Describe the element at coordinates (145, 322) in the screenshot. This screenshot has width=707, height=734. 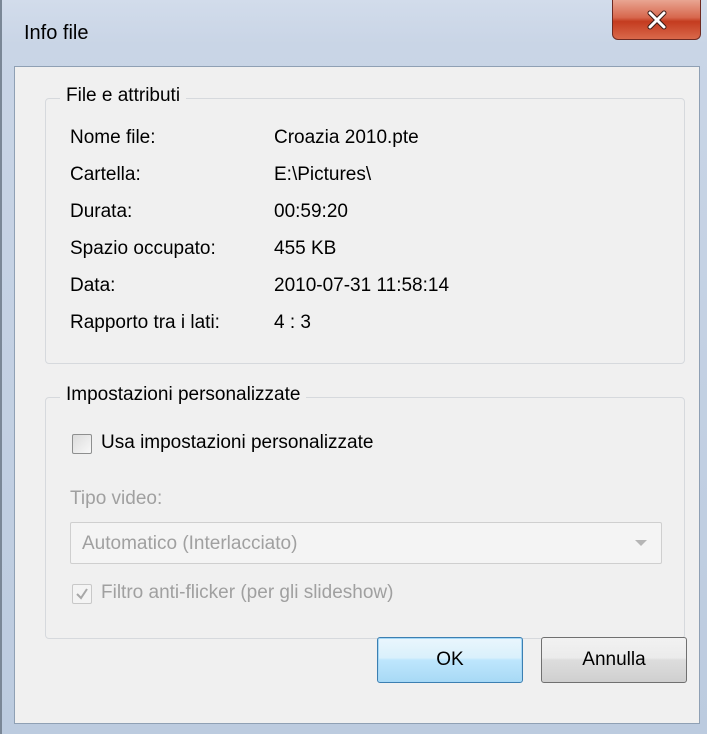
I see `aspect-ratio-label: Rapporto tra i lati:` at that location.